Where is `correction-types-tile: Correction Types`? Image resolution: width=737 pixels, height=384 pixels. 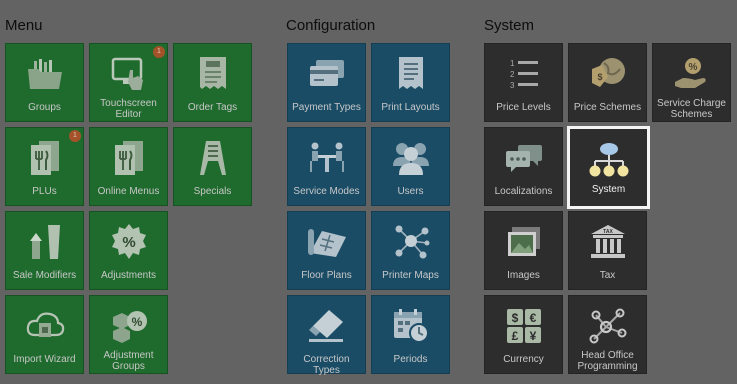
correction-types-tile: Correction Types is located at coordinates (326, 335).